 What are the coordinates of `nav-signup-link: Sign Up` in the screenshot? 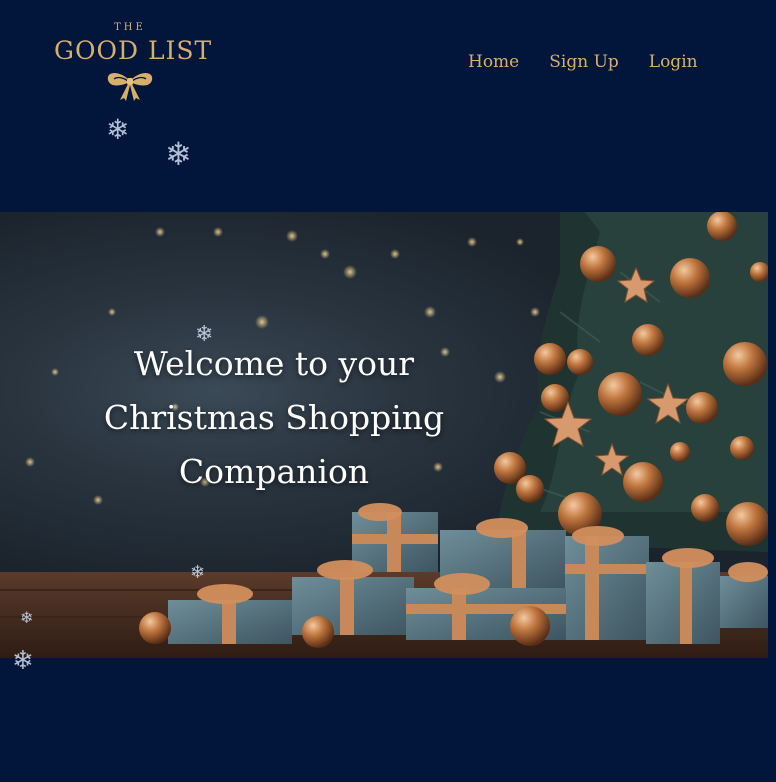 It's located at (584, 62).